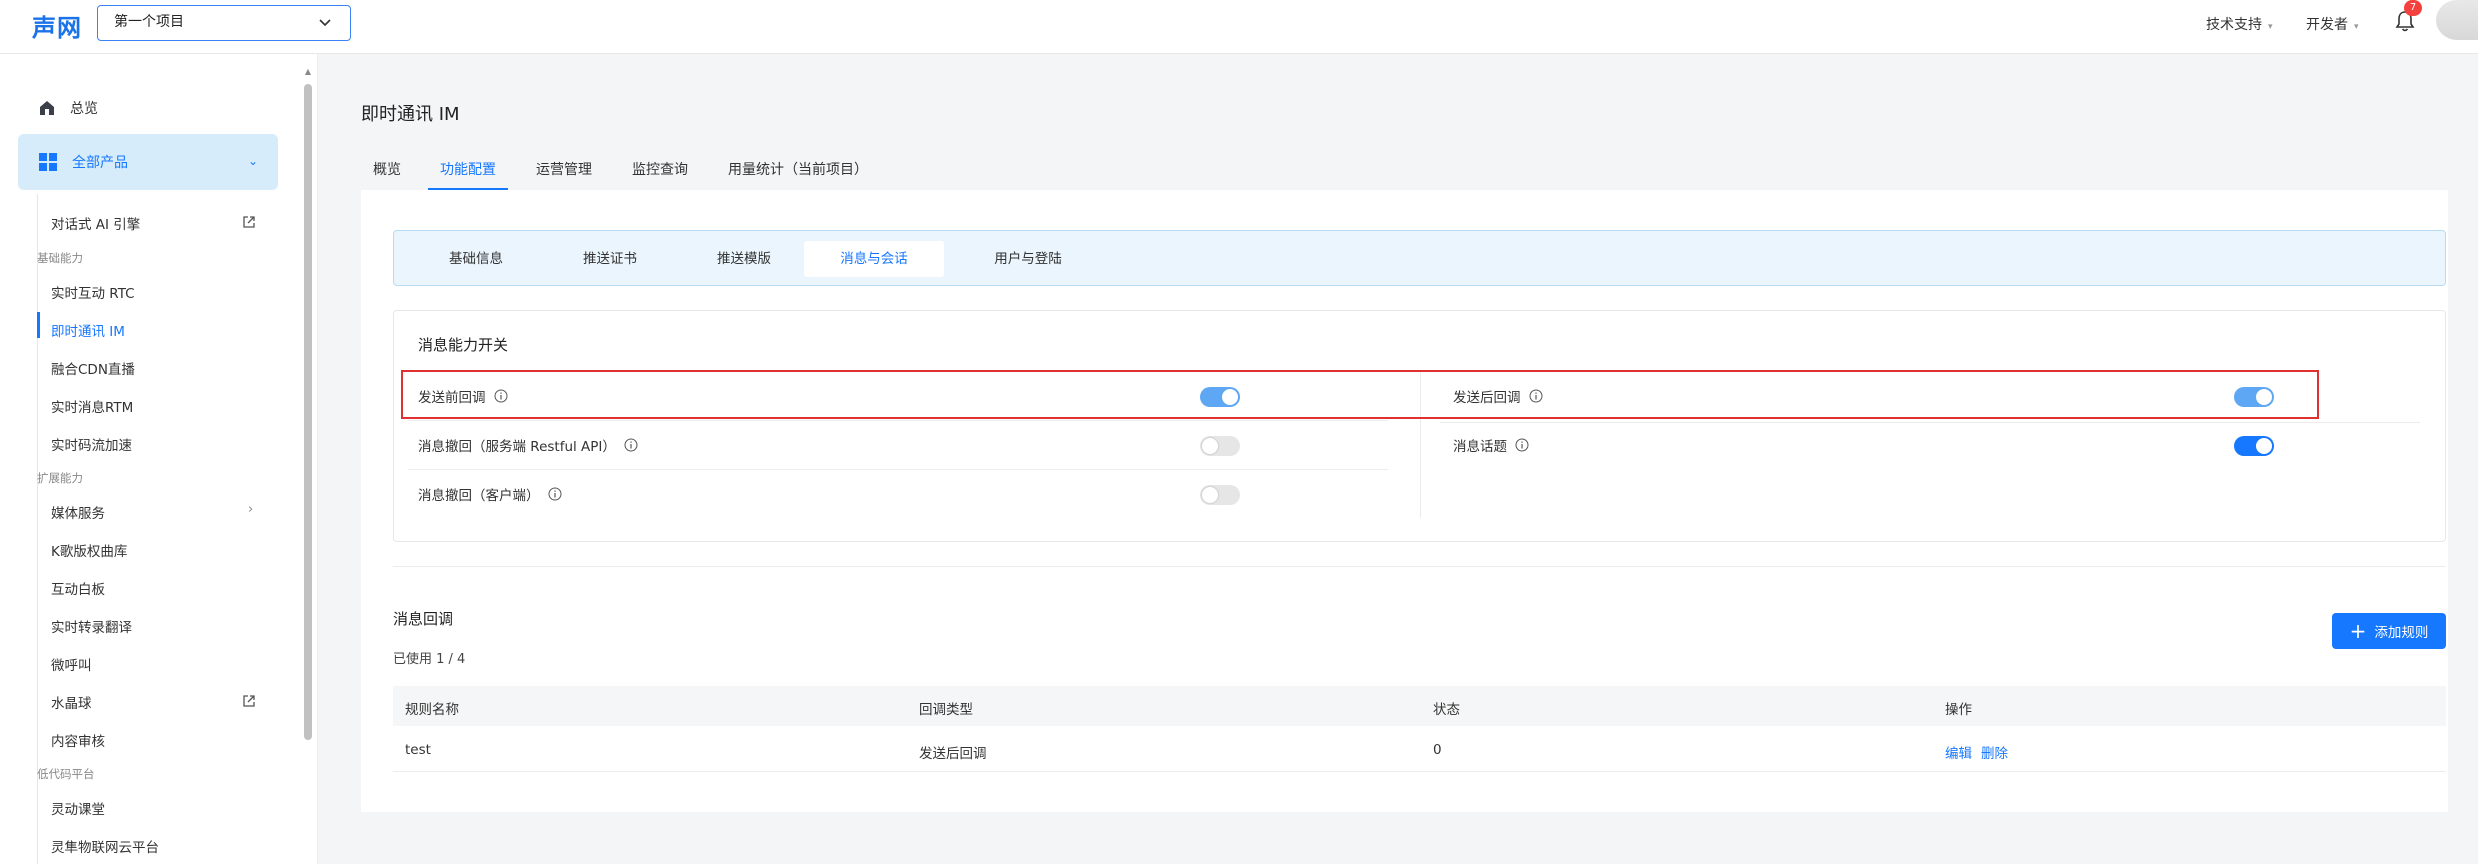 The image size is (2478, 864). I want to click on sidebar-item-cdn: 融合CDN直播, so click(93, 368).